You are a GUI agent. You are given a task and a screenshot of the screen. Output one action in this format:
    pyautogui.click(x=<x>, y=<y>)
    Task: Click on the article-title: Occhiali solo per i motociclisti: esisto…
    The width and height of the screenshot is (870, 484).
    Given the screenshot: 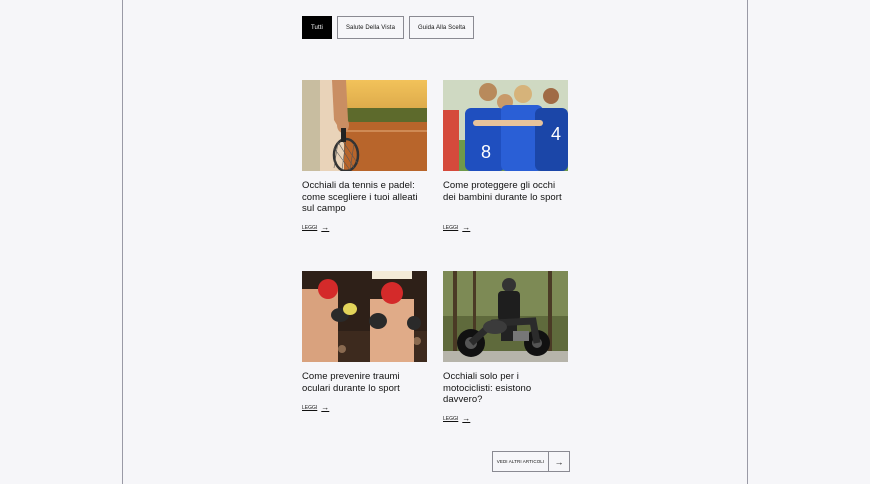 What is the action you would take?
    pyautogui.click(x=505, y=388)
    